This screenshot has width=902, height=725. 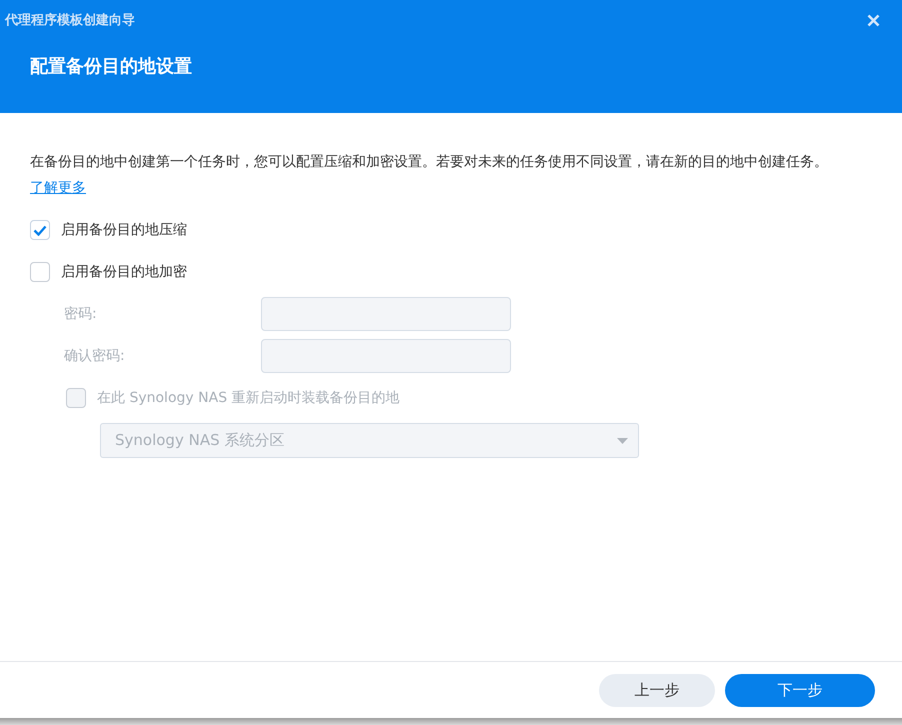 I want to click on back-button: 上一步, so click(x=657, y=690).